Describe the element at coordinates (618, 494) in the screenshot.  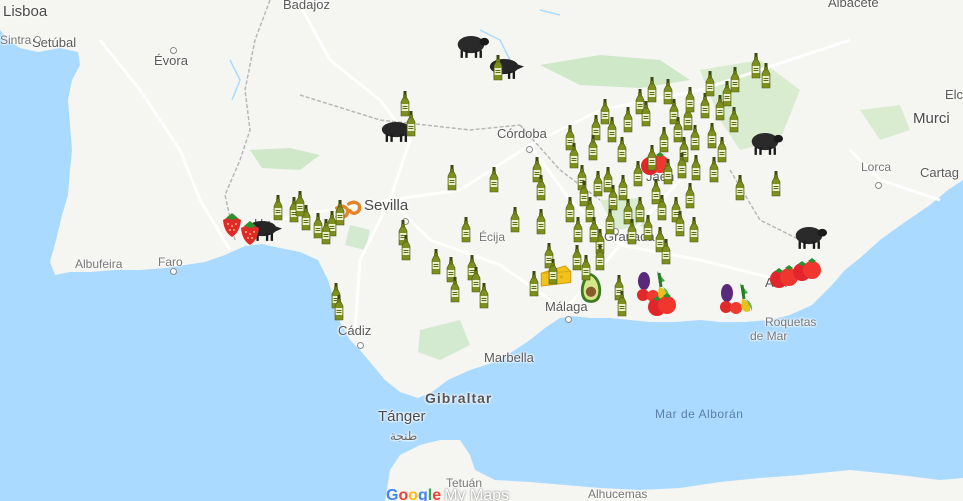
I see `place-label-alhucemas: Alhucemas` at that location.